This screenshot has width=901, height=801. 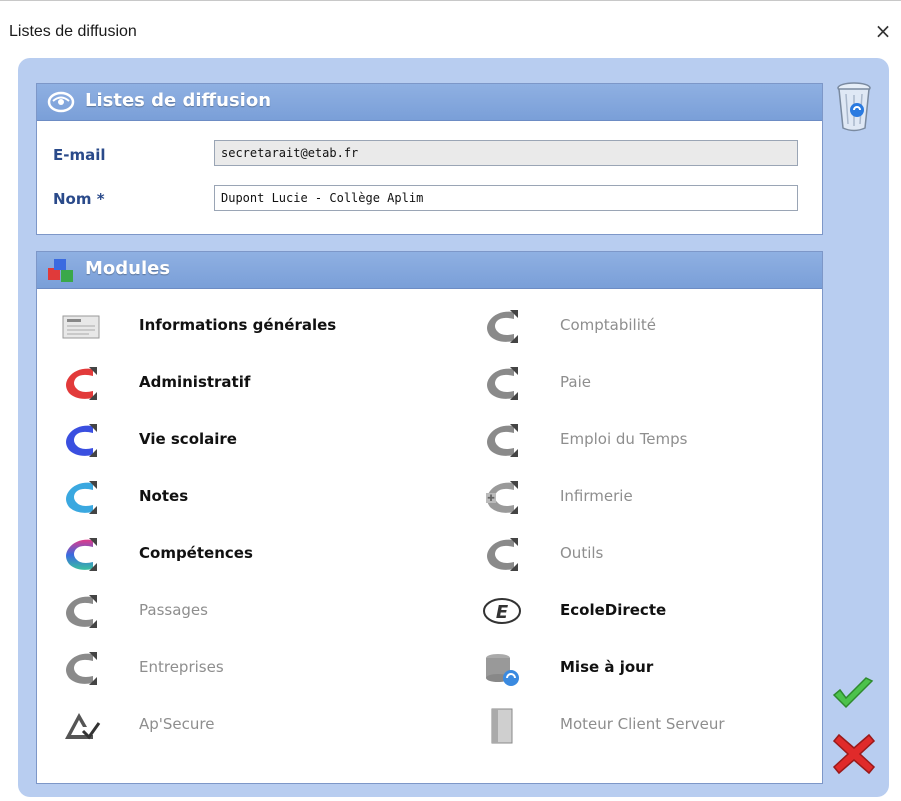 What do you see at coordinates (596, 496) in the screenshot?
I see `module-label: Infirmerie` at bounding box center [596, 496].